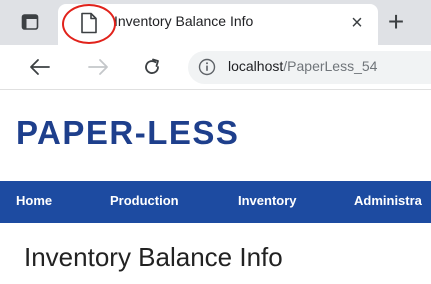  I want to click on info-icon, so click(207, 67).